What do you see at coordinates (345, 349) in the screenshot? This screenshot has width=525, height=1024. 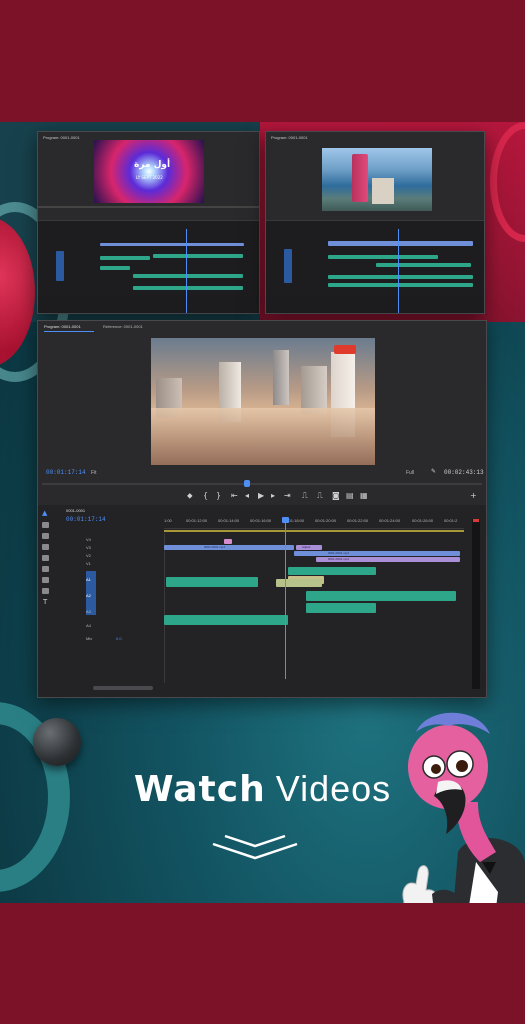 I see `brand-sign` at bounding box center [345, 349].